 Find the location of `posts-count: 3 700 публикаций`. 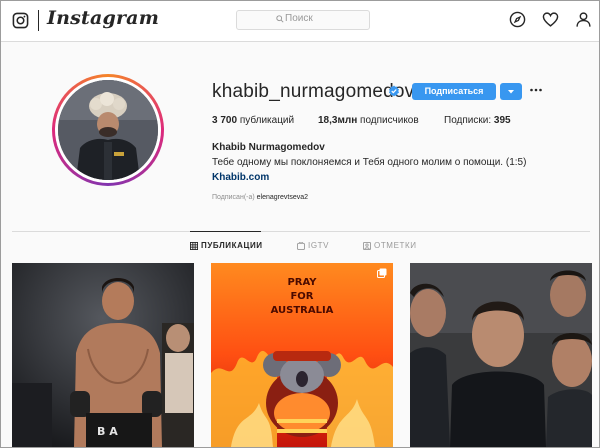

posts-count: 3 700 публикаций is located at coordinates (253, 120).